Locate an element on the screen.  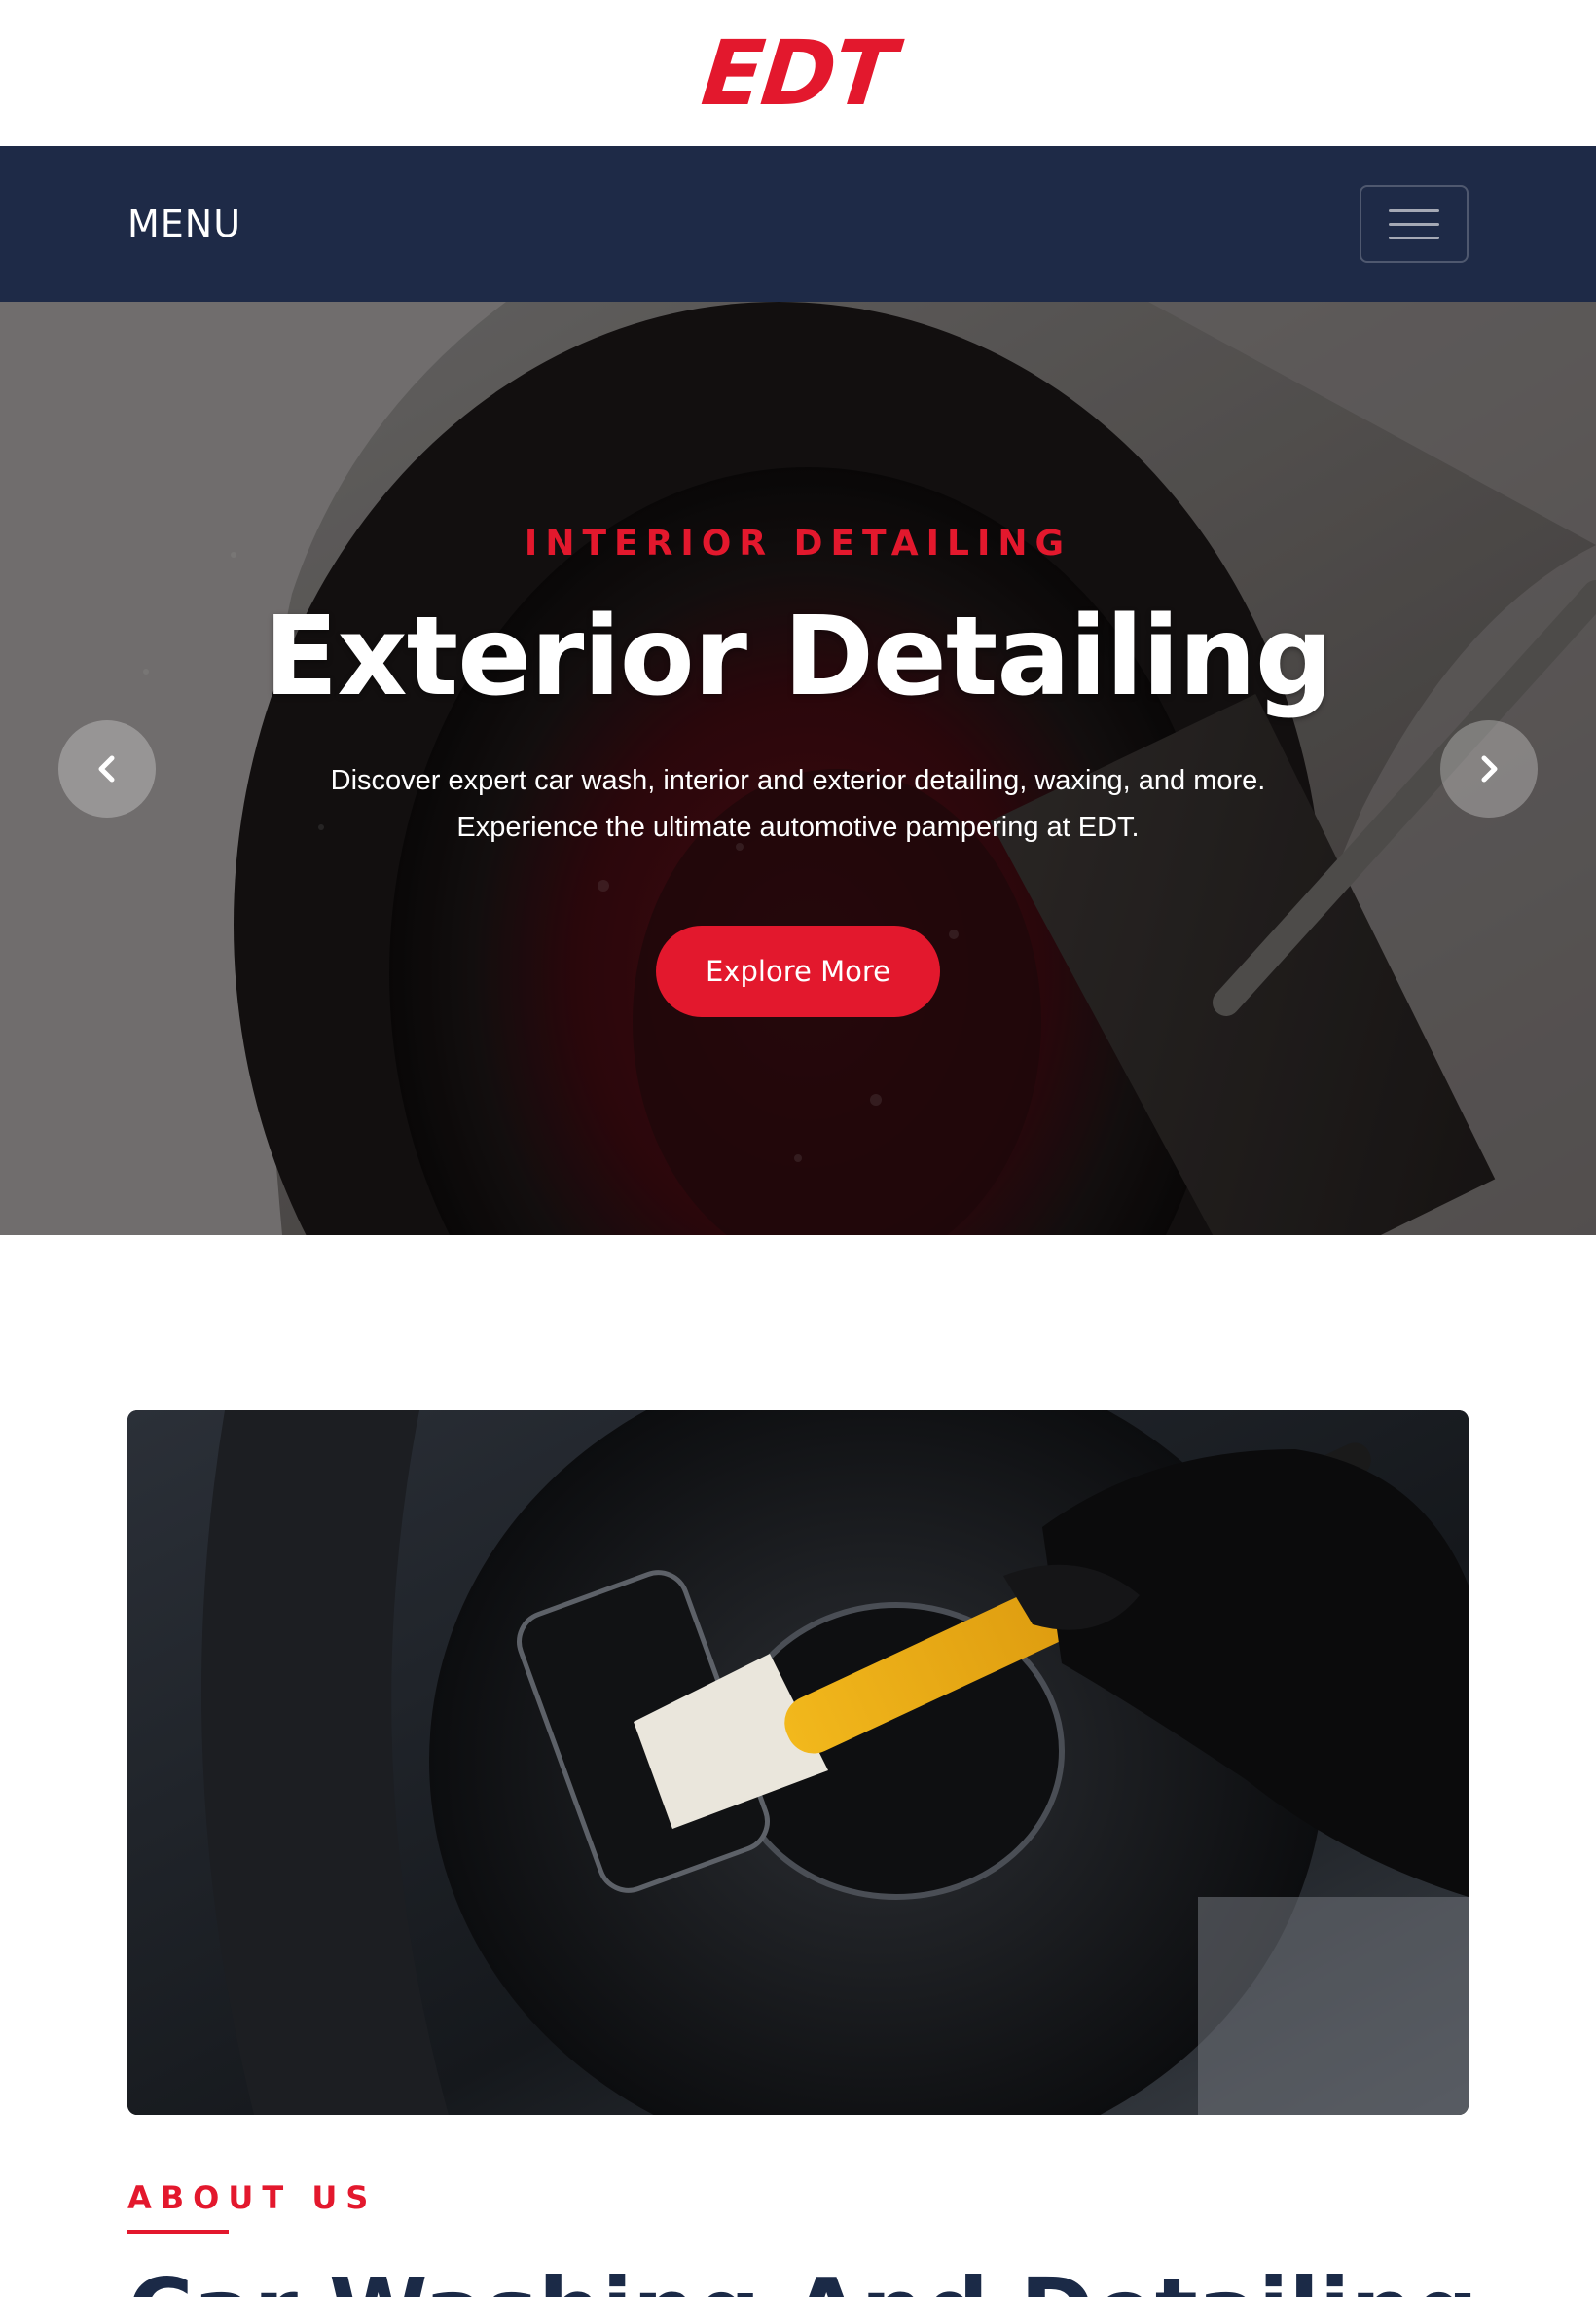
main-navbar: MENU is located at coordinates (798, 224).